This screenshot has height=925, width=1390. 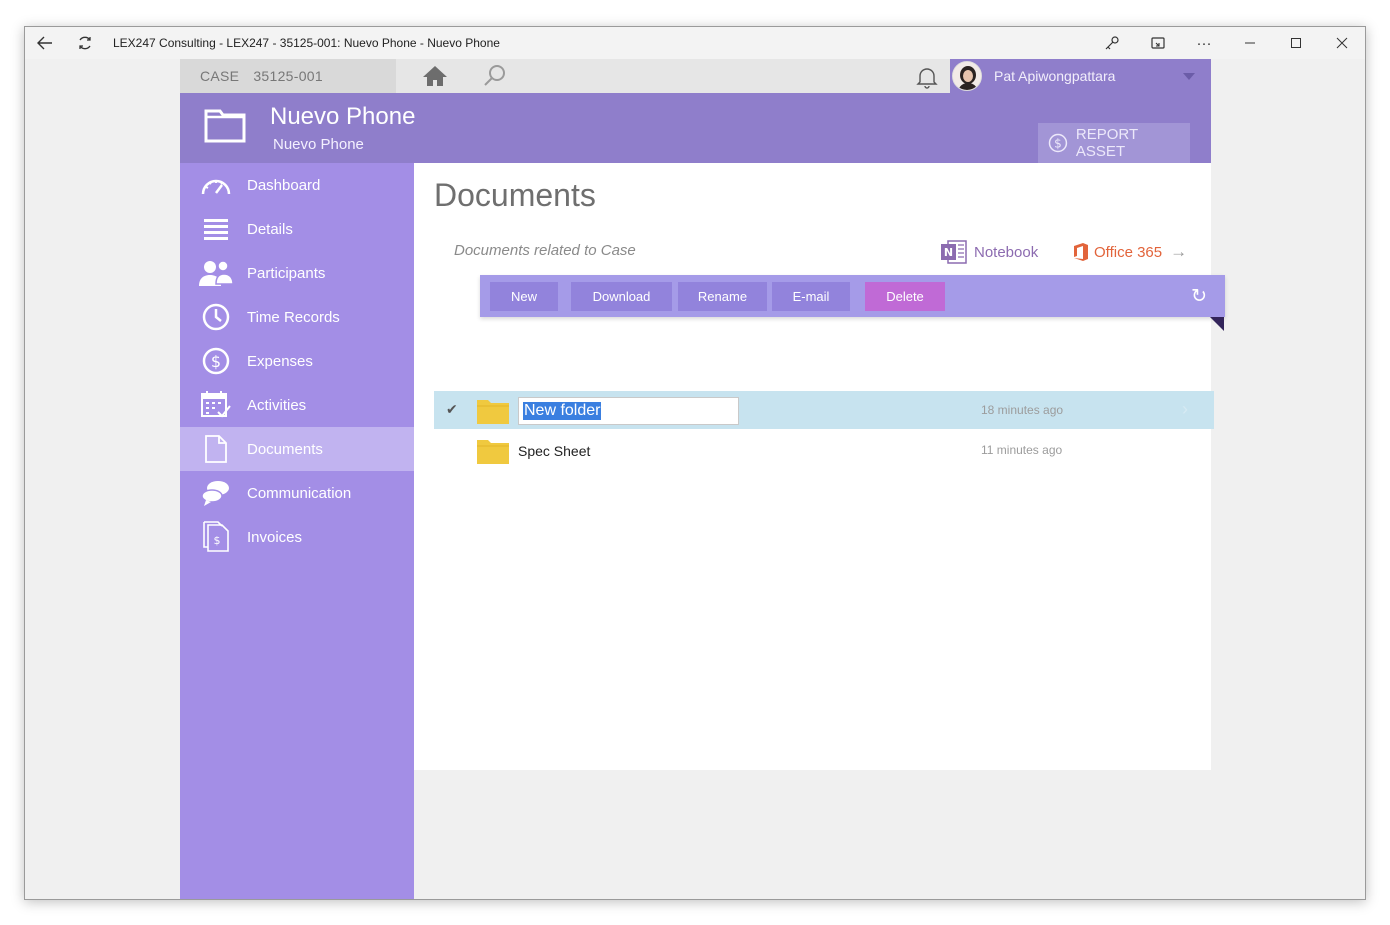 What do you see at coordinates (285, 449) in the screenshot?
I see `sidebar-item-label: Documents` at bounding box center [285, 449].